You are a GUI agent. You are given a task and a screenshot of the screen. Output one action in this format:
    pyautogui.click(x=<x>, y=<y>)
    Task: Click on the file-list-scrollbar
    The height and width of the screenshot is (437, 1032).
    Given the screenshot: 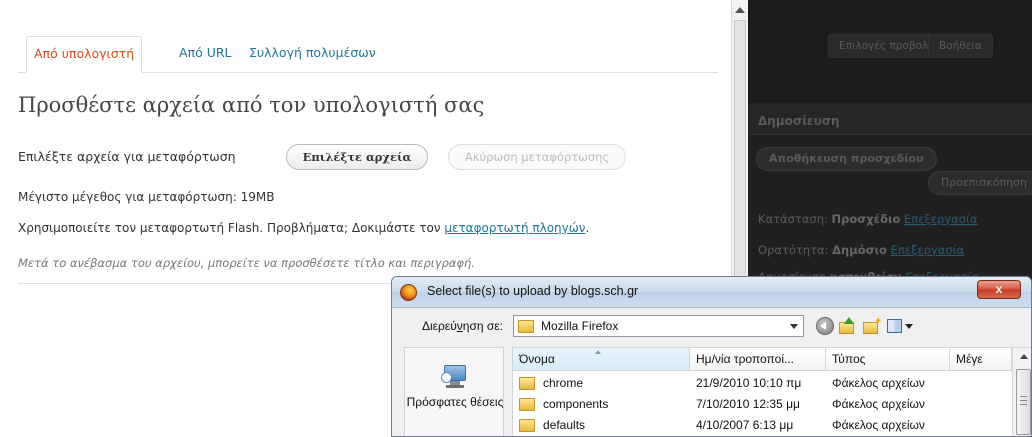 What is the action you would take?
    pyautogui.click(x=1021, y=392)
    